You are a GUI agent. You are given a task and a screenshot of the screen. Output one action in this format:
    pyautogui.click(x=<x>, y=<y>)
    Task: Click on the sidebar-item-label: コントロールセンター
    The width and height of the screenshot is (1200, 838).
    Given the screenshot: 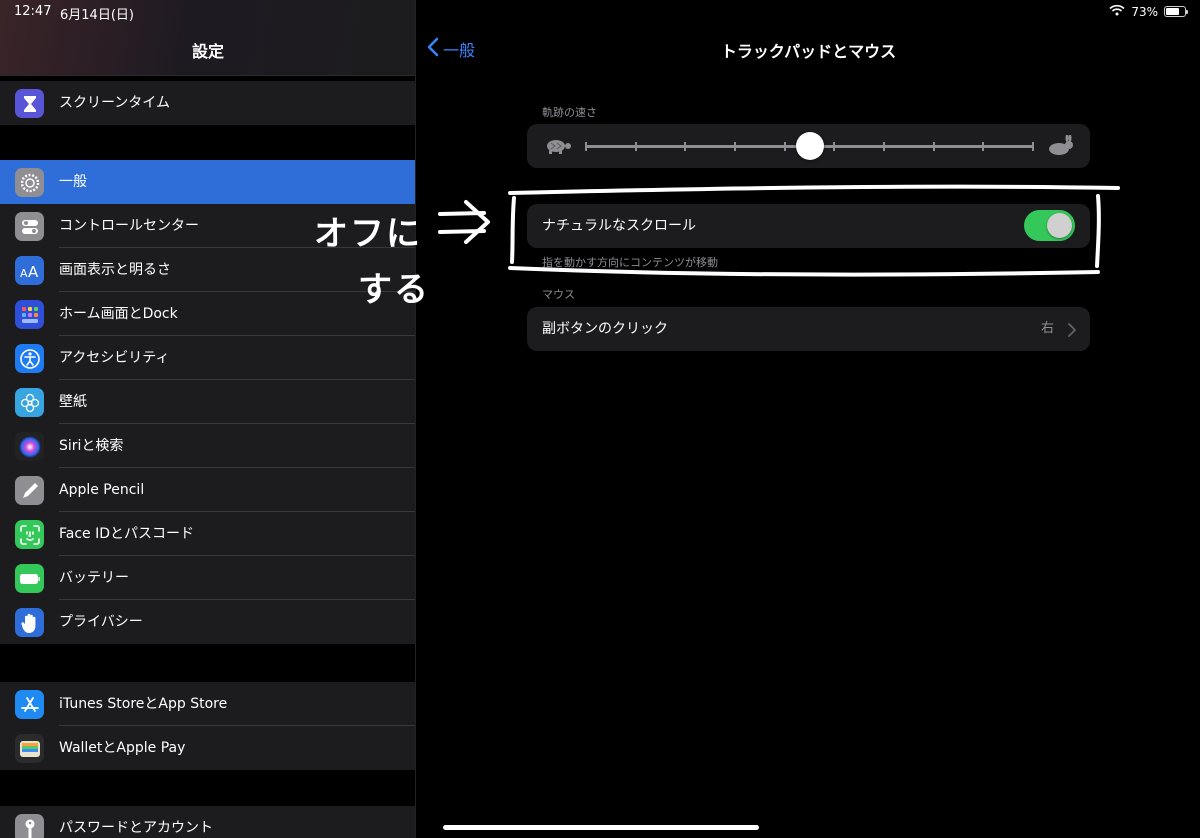 What is the action you would take?
    pyautogui.click(x=129, y=226)
    